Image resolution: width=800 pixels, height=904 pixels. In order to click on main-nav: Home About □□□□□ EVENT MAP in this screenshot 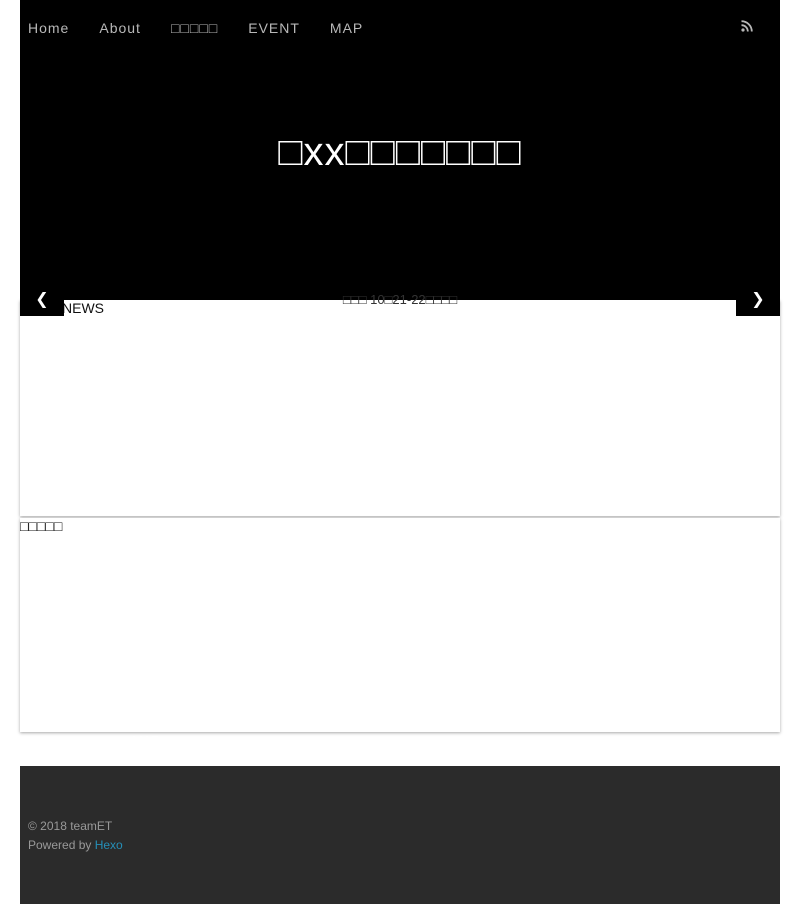, I will do `click(210, 28)`.